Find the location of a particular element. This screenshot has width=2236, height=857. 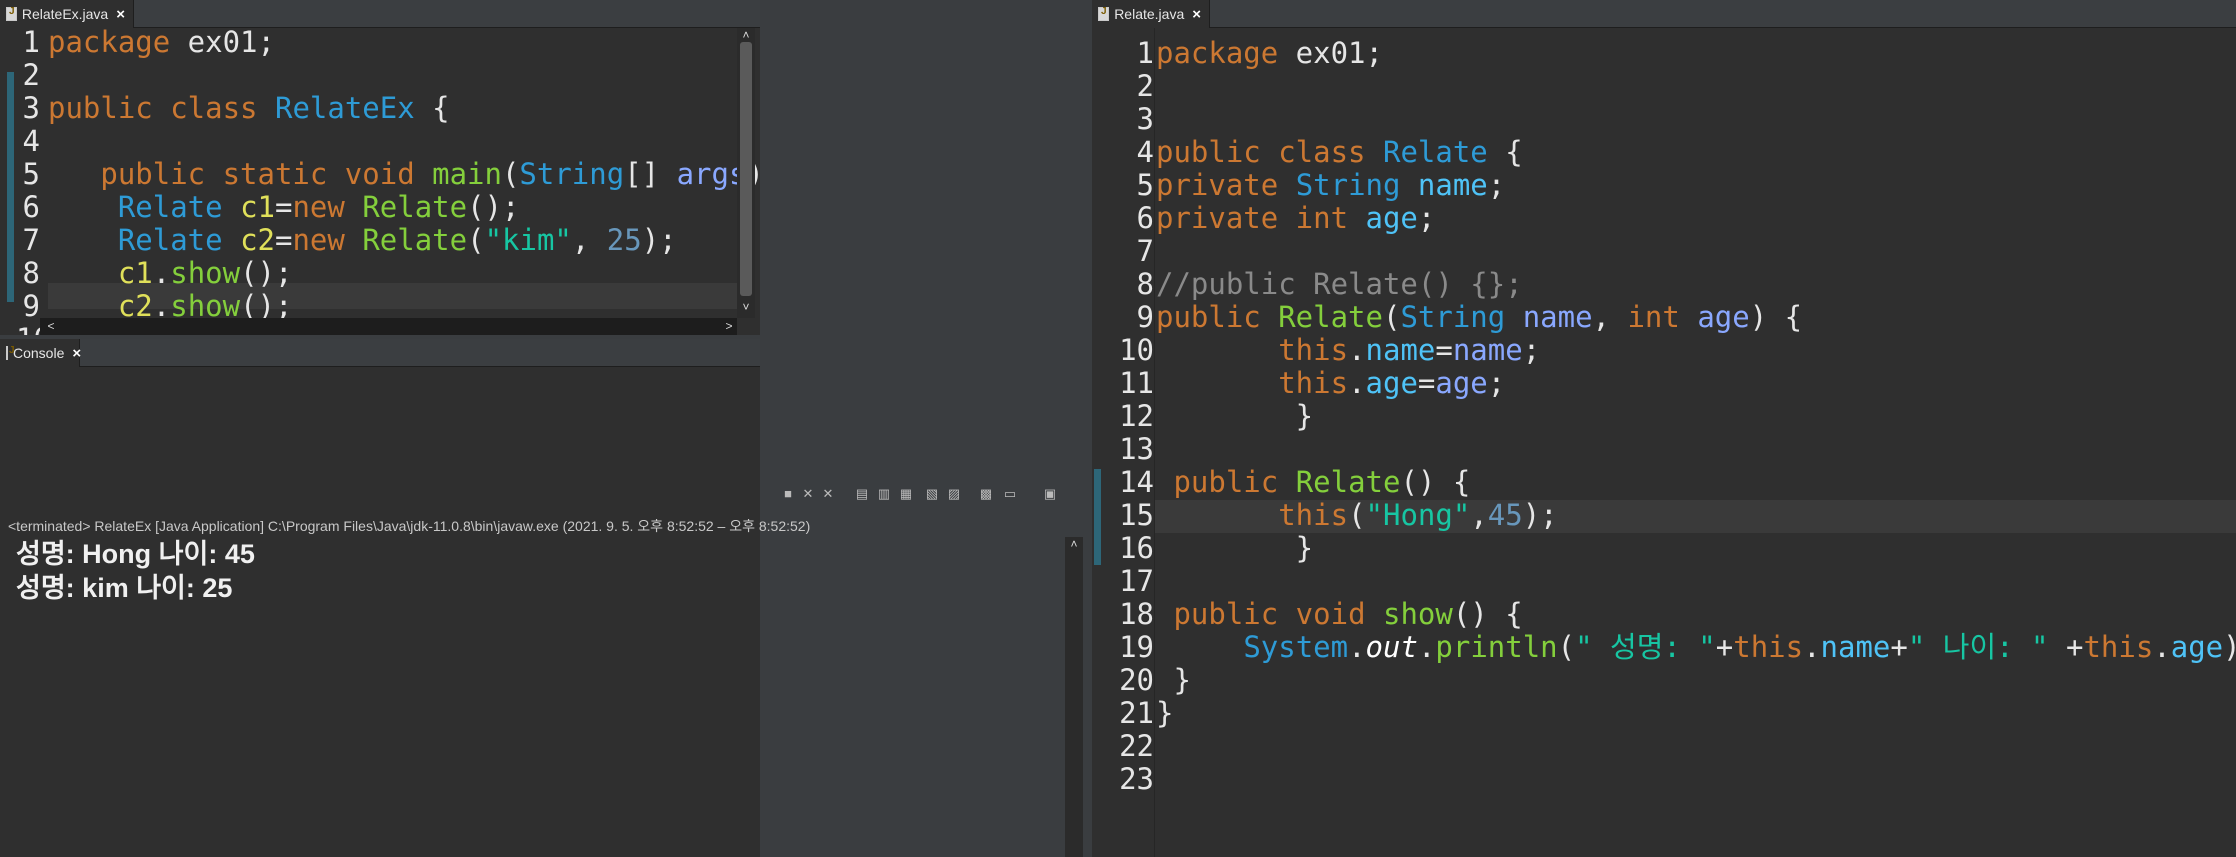

line-number: 15 is located at coordinates (1136, 515).